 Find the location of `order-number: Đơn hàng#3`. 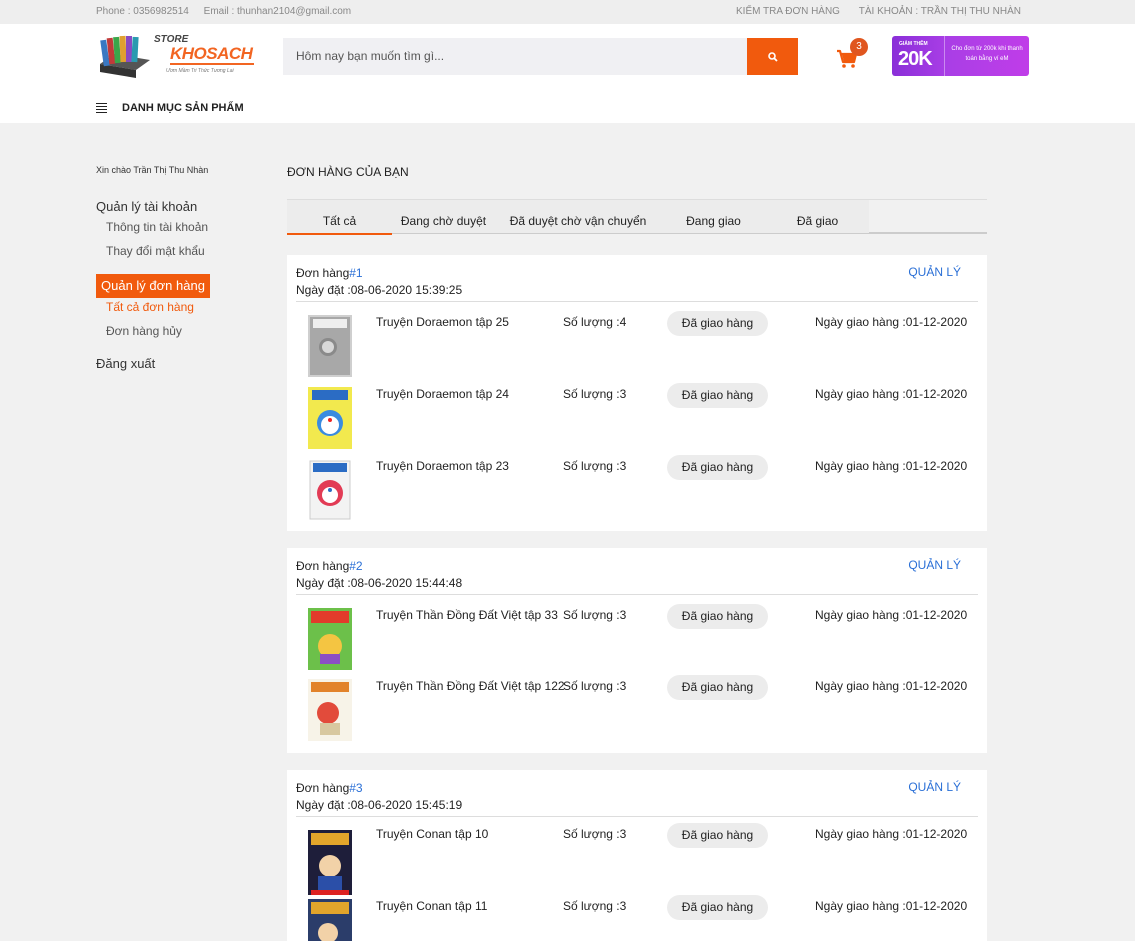

order-number: Đơn hàng#3 is located at coordinates (329, 788).